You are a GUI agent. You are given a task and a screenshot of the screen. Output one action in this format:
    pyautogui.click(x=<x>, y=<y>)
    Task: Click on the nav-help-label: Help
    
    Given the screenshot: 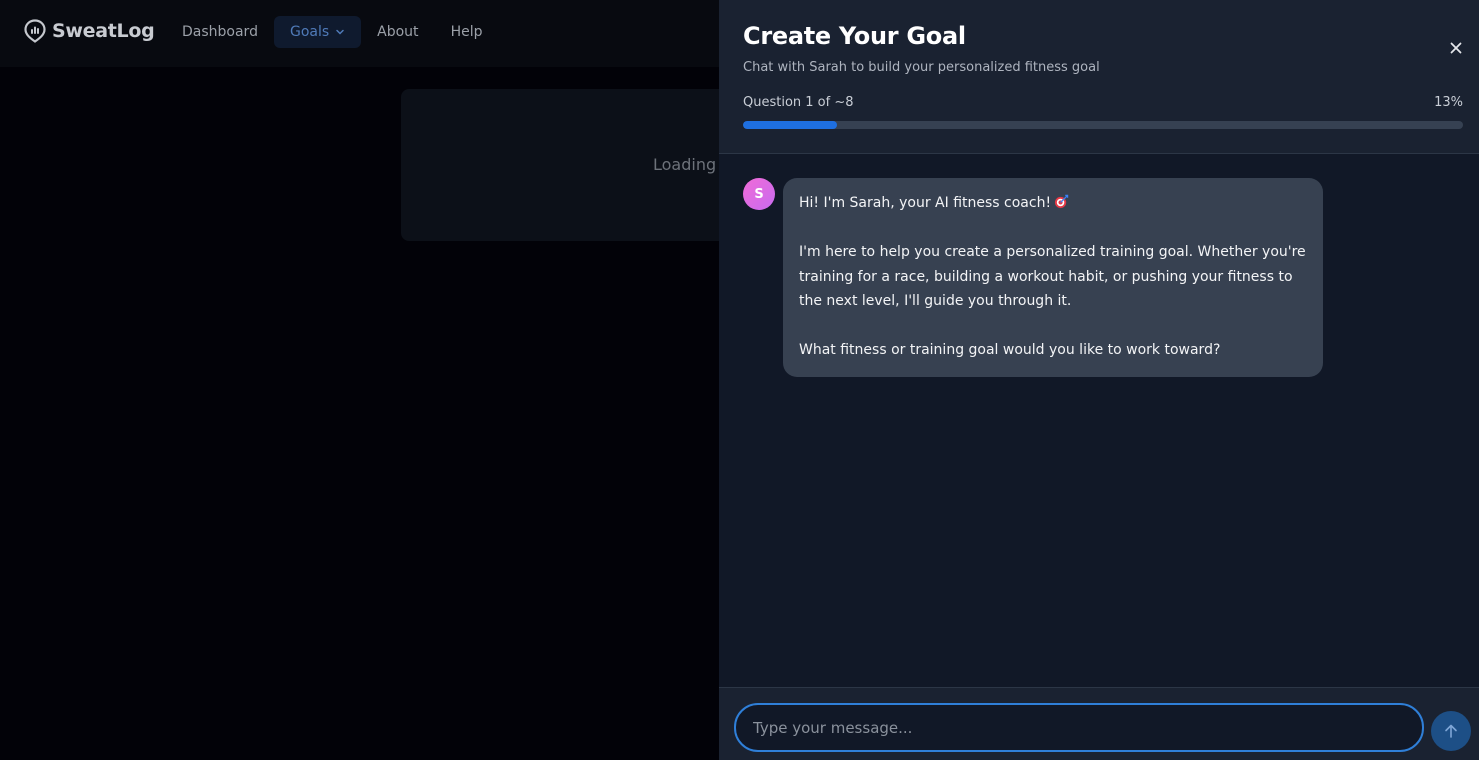 What is the action you would take?
    pyautogui.click(x=466, y=32)
    